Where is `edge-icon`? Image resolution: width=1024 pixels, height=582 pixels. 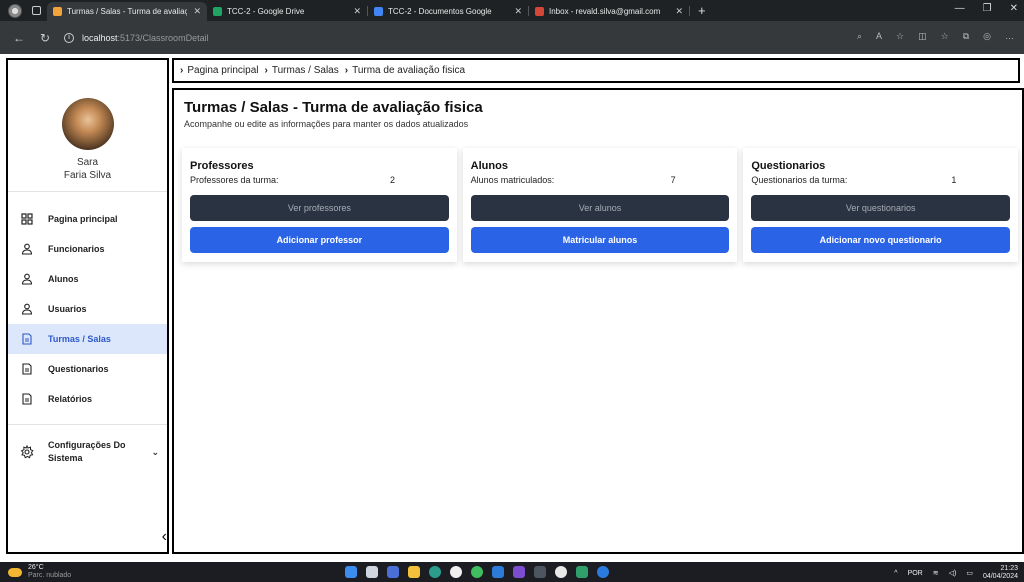 edge-icon is located at coordinates (435, 572).